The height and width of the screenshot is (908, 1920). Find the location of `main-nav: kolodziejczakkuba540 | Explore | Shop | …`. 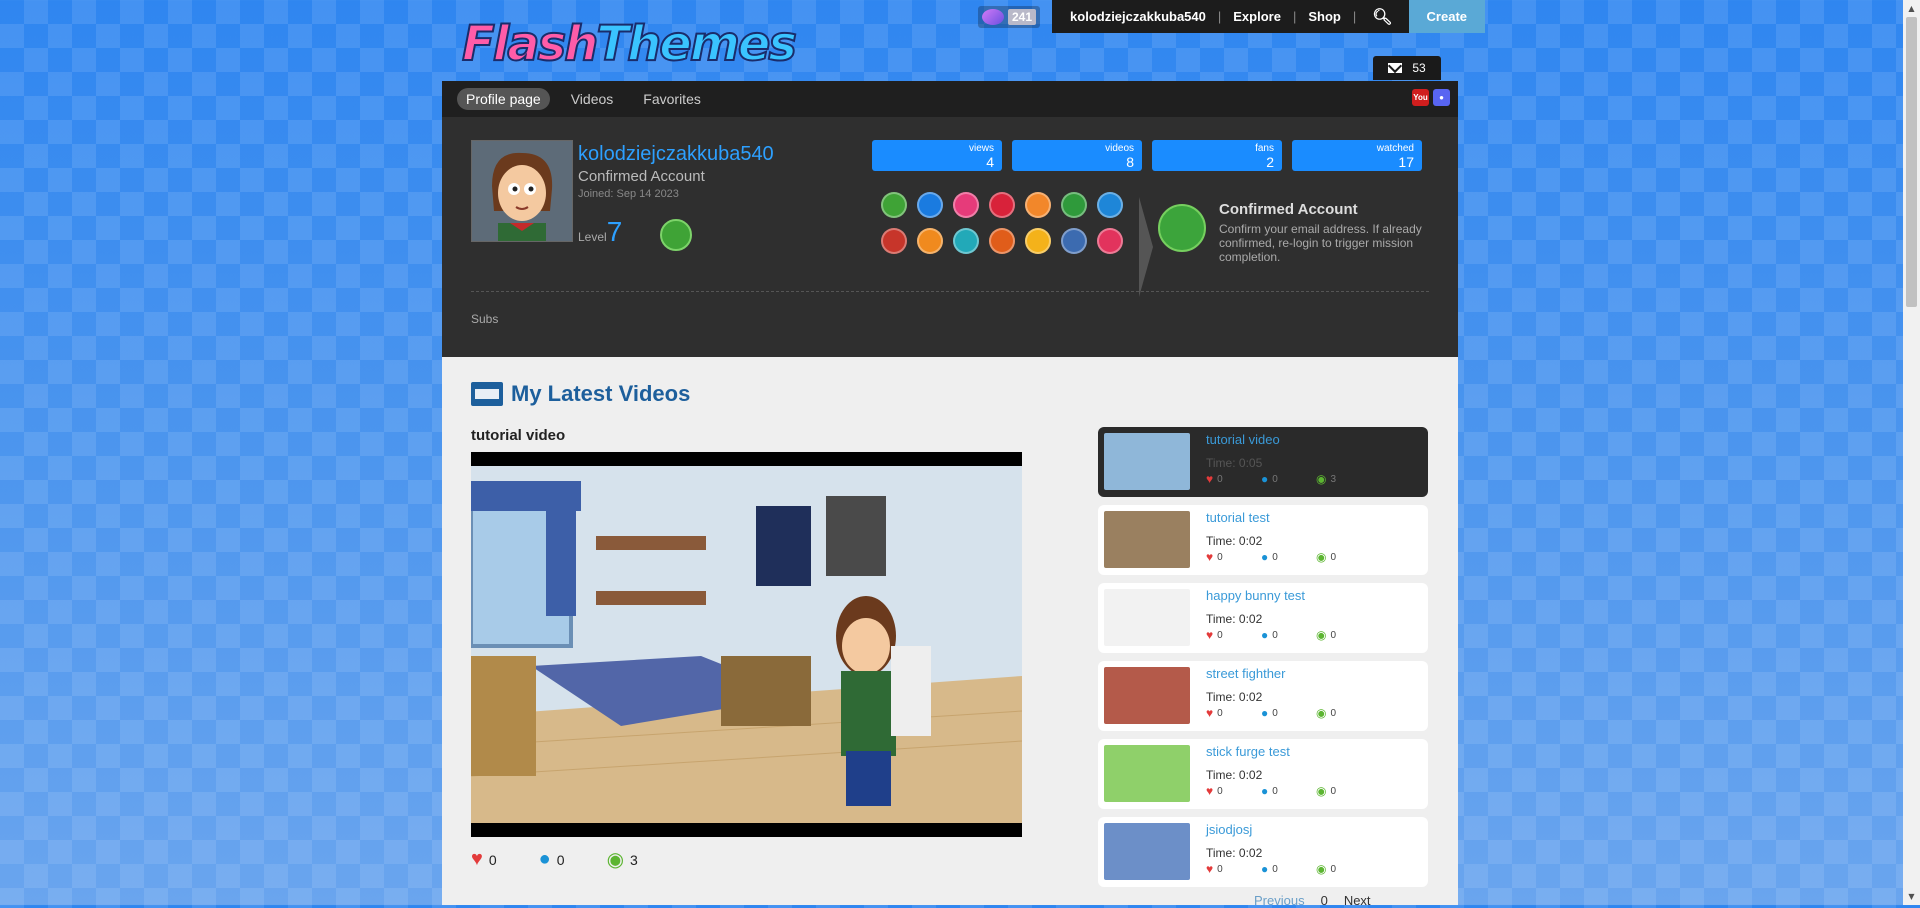

main-nav: kolodziejczakkuba540 | Explore | Shop | … is located at coordinates (1269, 16).